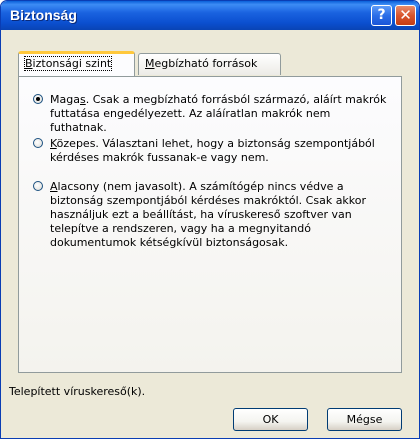 Image resolution: width=420 pixels, height=439 pixels. What do you see at coordinates (364, 419) in the screenshot?
I see `cancel-button: Mégse` at bounding box center [364, 419].